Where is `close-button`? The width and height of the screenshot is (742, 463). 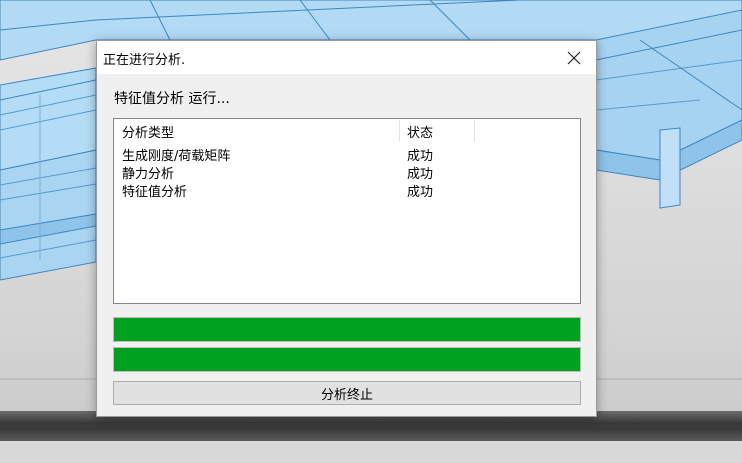
close-button is located at coordinates (574, 57).